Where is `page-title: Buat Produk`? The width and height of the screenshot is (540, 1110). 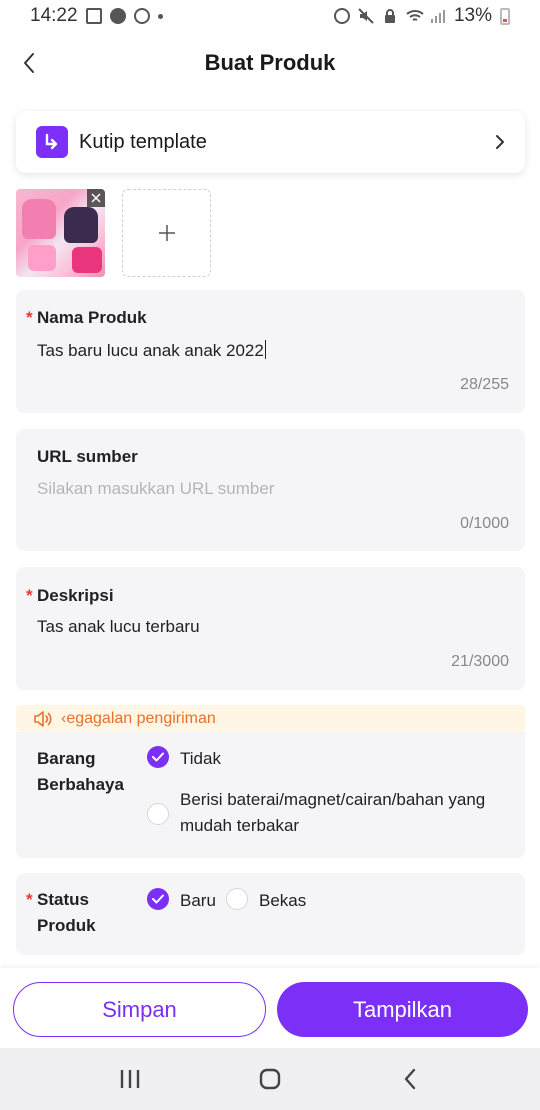
page-title: Buat Produk is located at coordinates (270, 62).